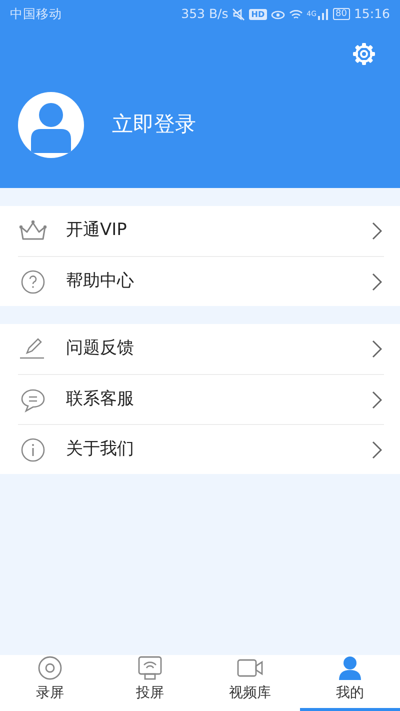  What do you see at coordinates (100, 348) in the screenshot?
I see `menu-label: 问题反馈` at bounding box center [100, 348].